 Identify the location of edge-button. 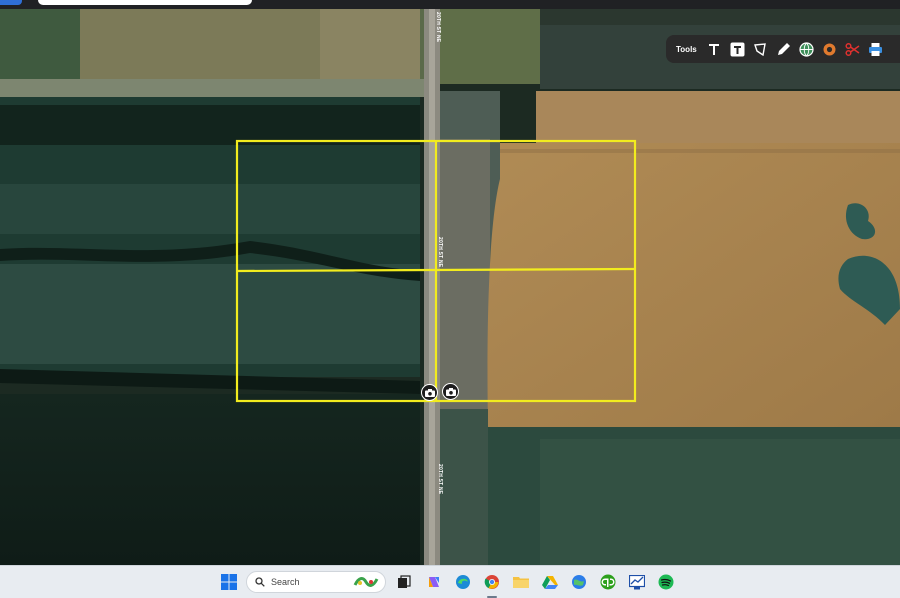
(463, 582).